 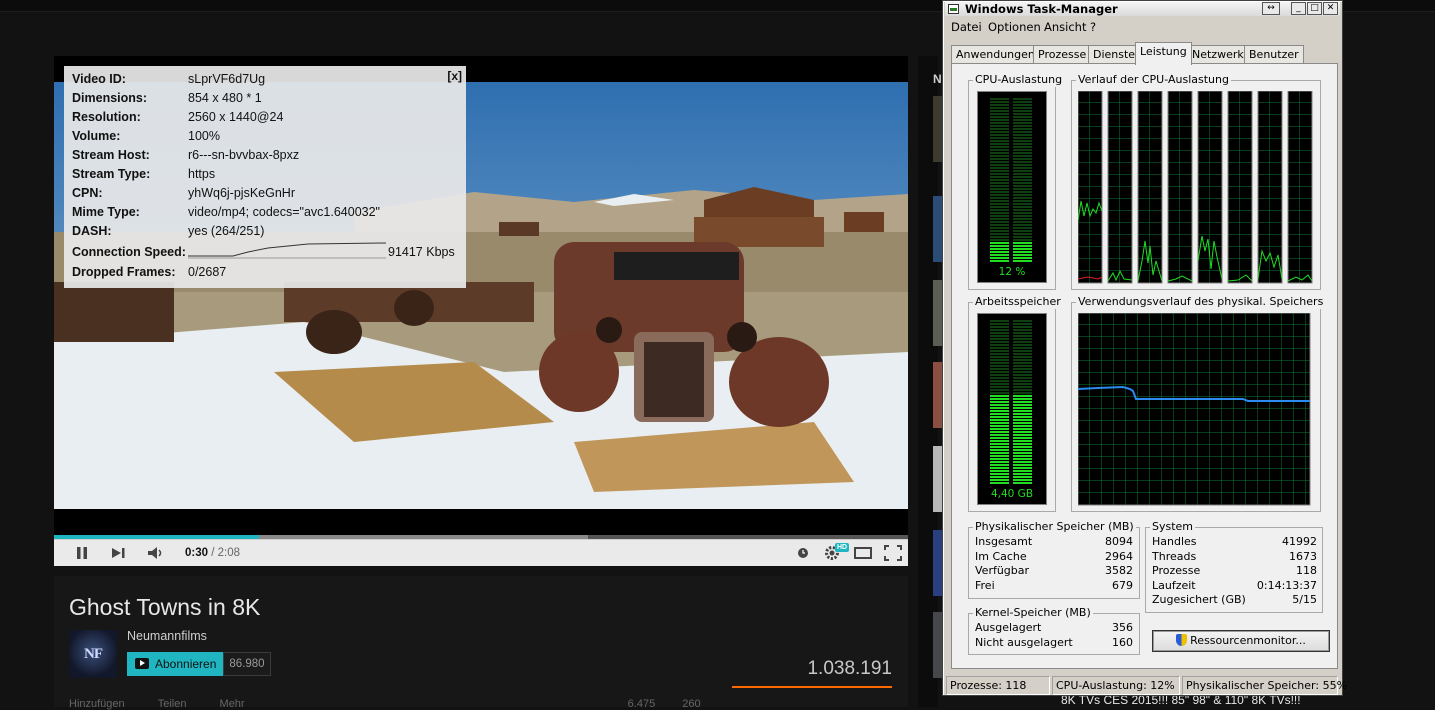 I want to click on stats-value: yes (264/251), so click(x=226, y=231).